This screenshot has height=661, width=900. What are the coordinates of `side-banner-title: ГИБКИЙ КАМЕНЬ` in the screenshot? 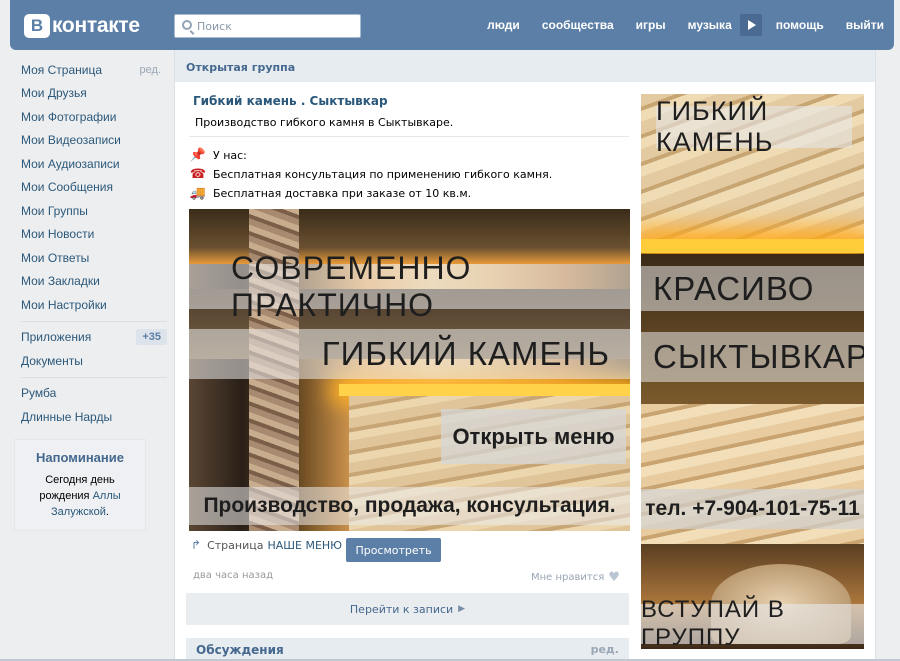 It's located at (754, 126).